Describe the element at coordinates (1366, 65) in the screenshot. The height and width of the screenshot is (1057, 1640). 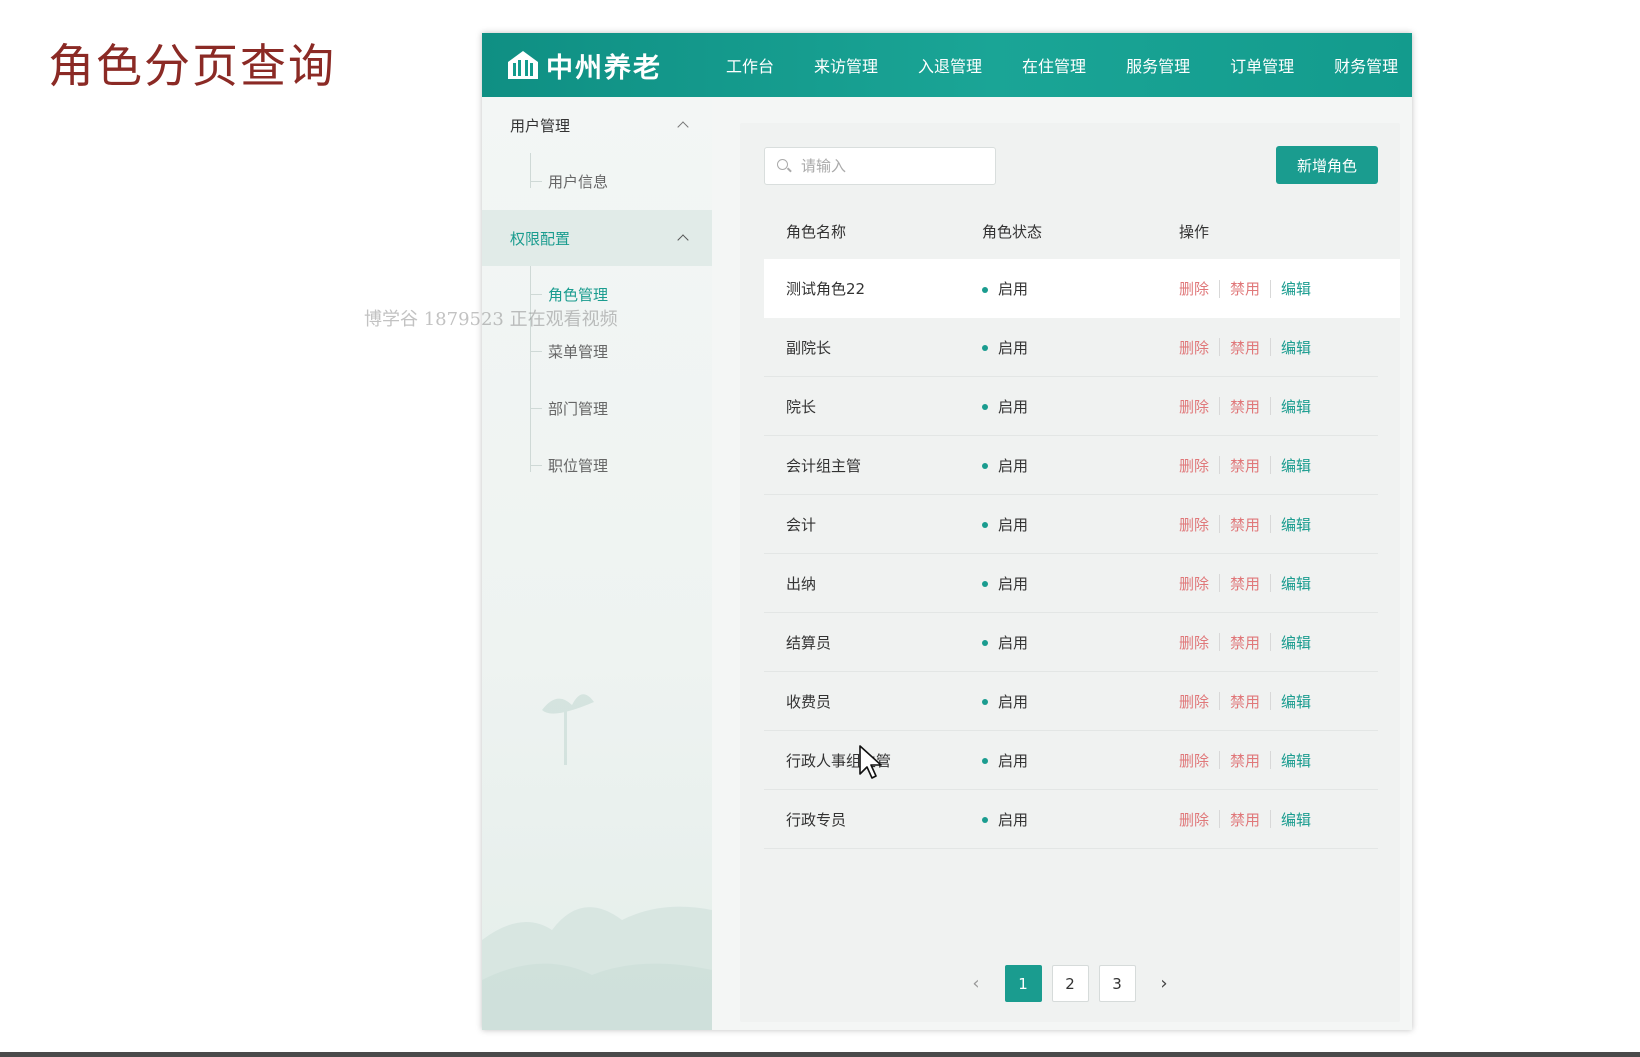
I see `nav-finance: 财务管理` at that location.